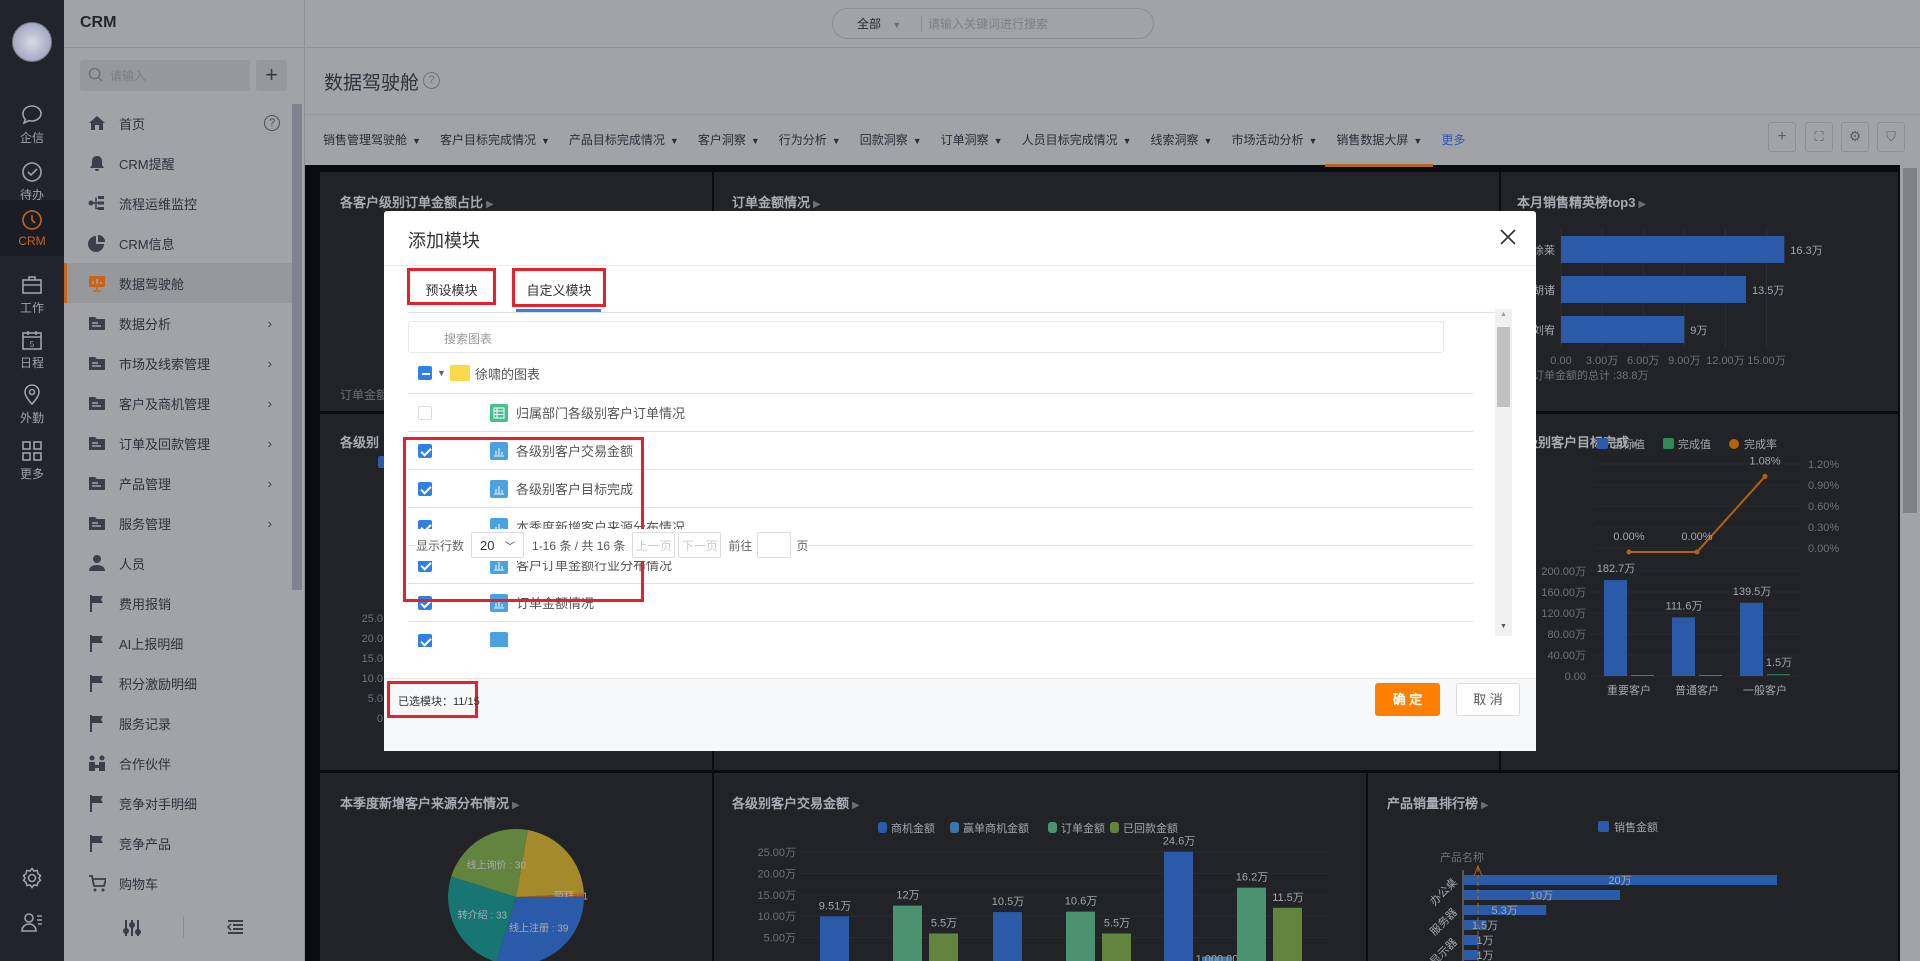 The image size is (1920, 961). I want to click on tab-dashboard: 订单洞察 ▼, so click(972, 139).